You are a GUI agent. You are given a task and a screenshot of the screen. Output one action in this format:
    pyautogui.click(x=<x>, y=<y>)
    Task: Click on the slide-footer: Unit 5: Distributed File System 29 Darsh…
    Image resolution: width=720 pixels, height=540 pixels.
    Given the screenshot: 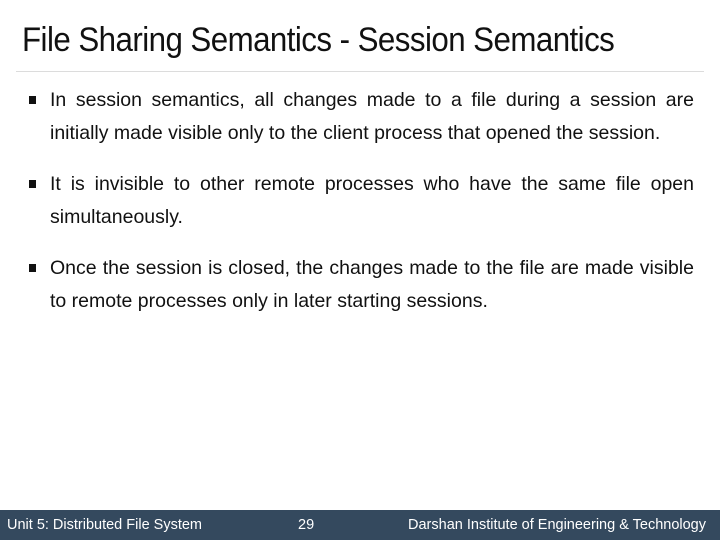 What is the action you would take?
    pyautogui.click(x=360, y=525)
    